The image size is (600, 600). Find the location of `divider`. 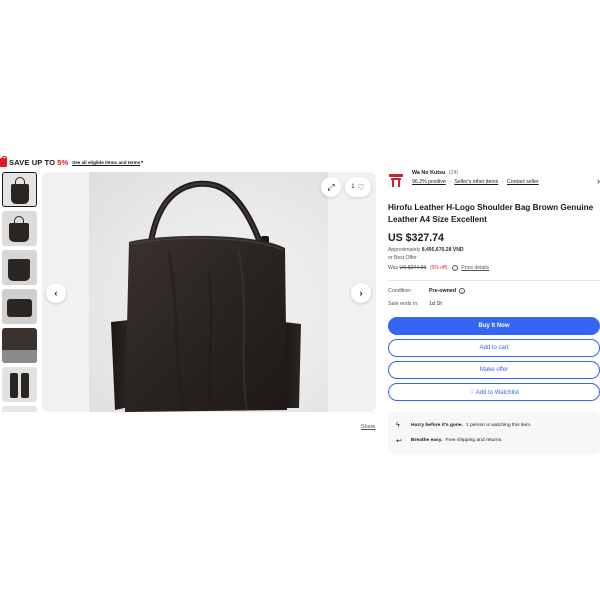

divider is located at coordinates (494, 280).